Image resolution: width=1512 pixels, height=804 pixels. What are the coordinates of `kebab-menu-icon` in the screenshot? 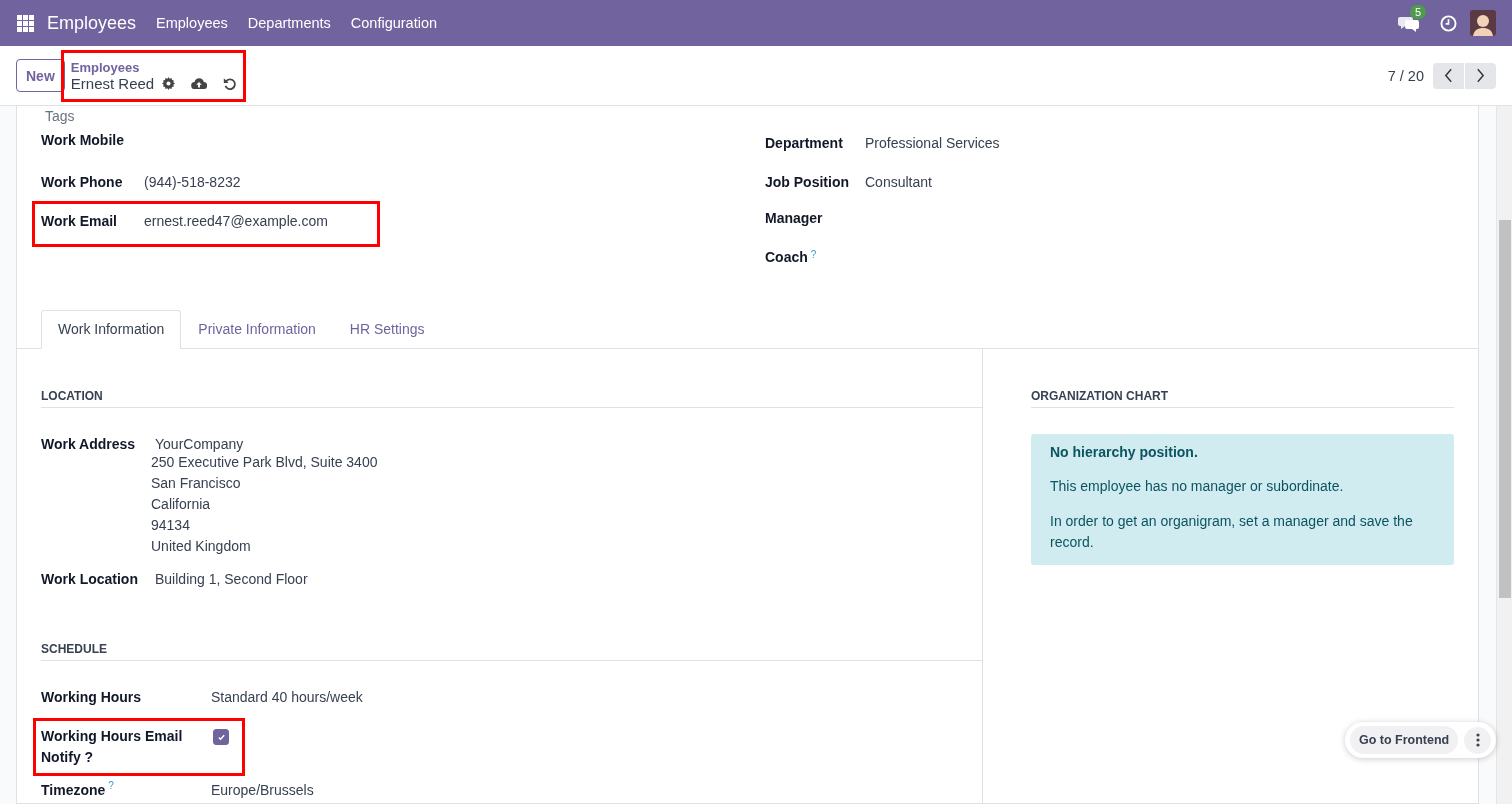 It's located at (1477, 740).